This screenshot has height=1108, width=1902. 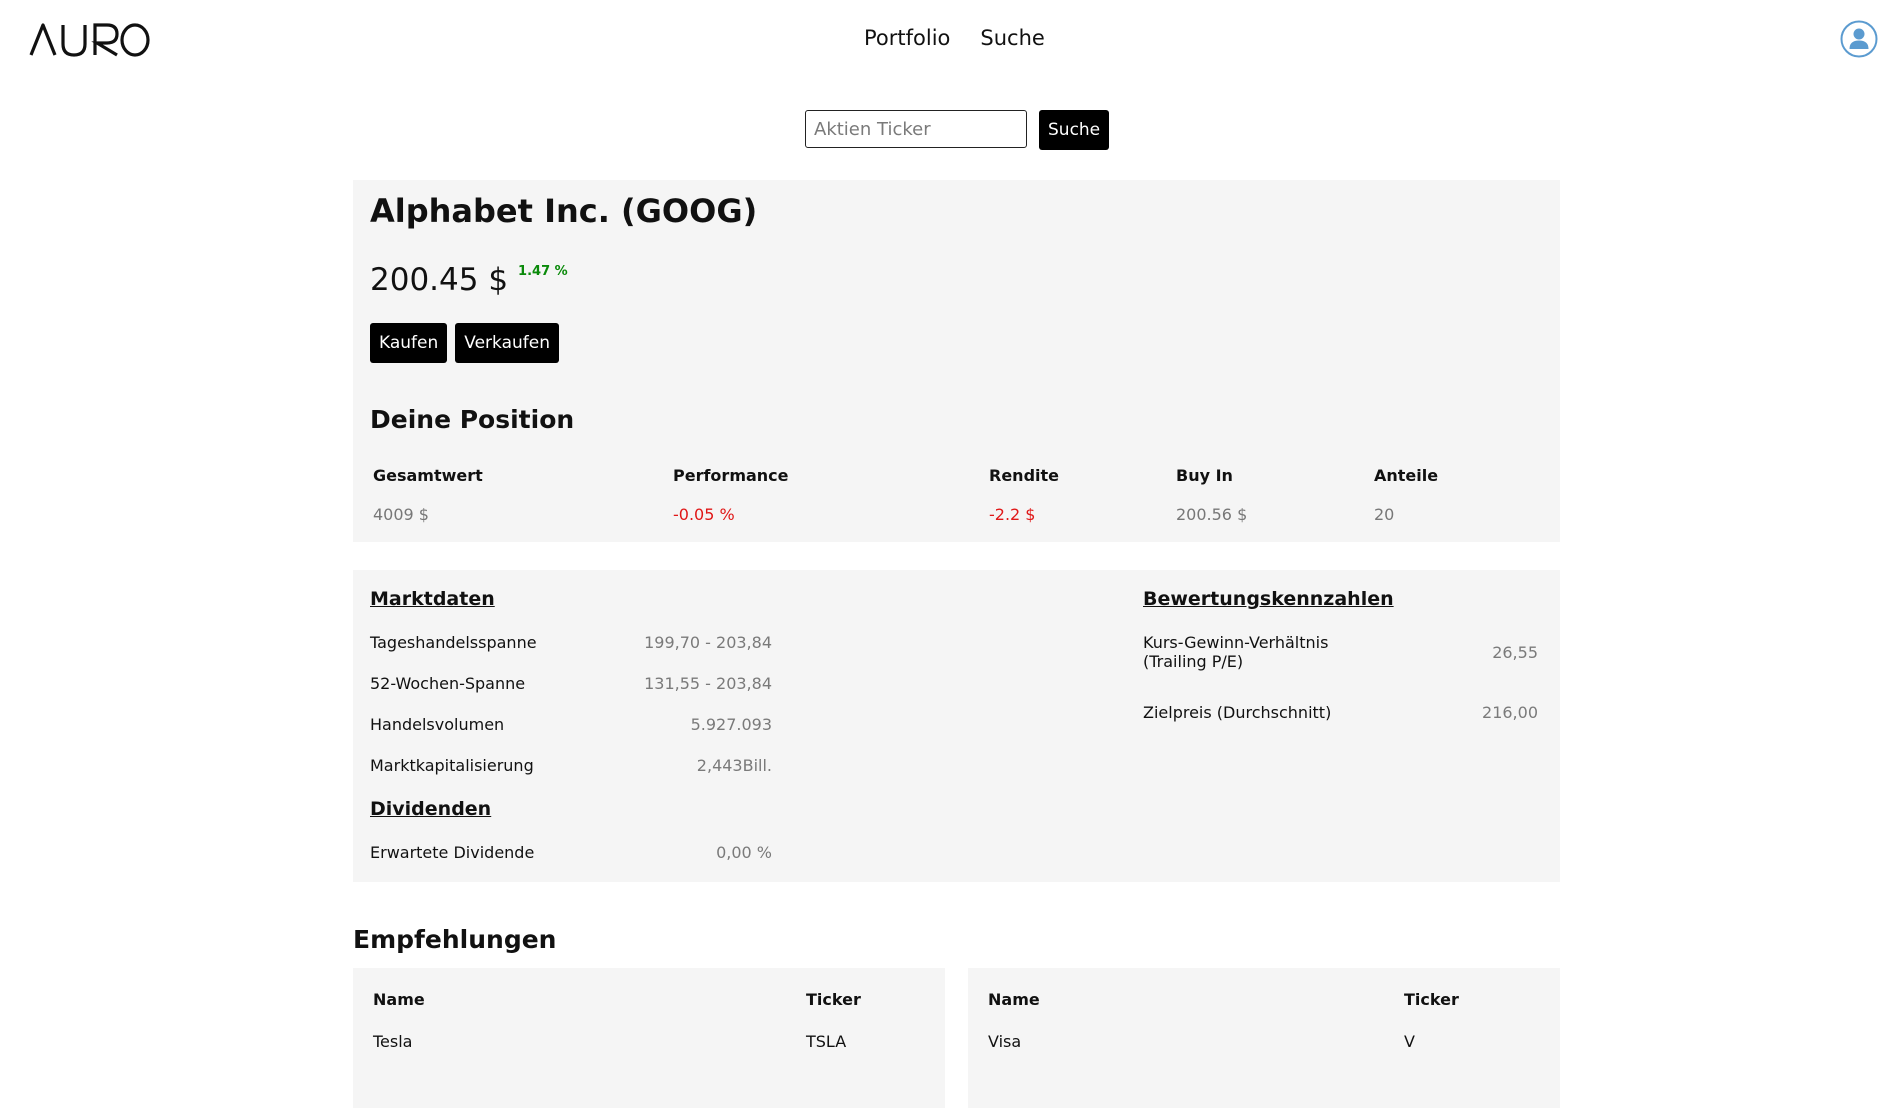 What do you see at coordinates (432, 599) in the screenshot?
I see `marktdaten-title: Marktdaten` at bounding box center [432, 599].